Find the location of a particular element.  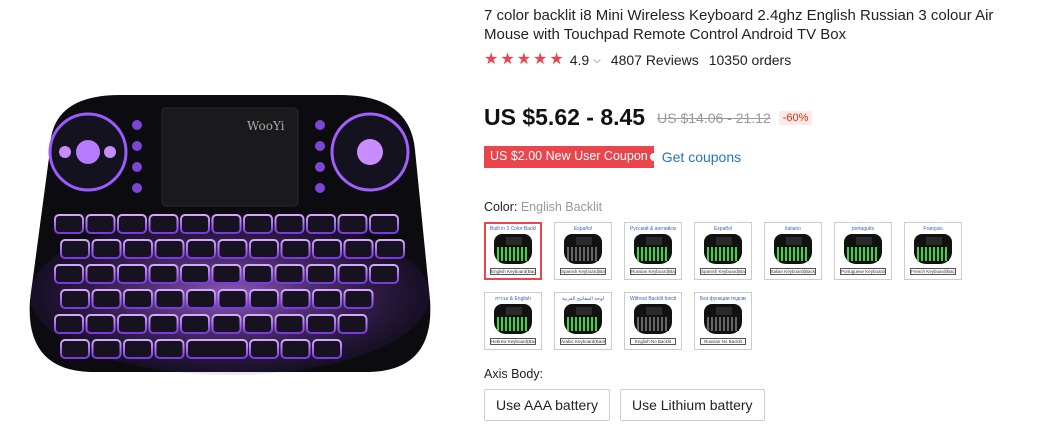

swatch-image: português Portuguese Keyboard(Backlit) is located at coordinates (863, 251).